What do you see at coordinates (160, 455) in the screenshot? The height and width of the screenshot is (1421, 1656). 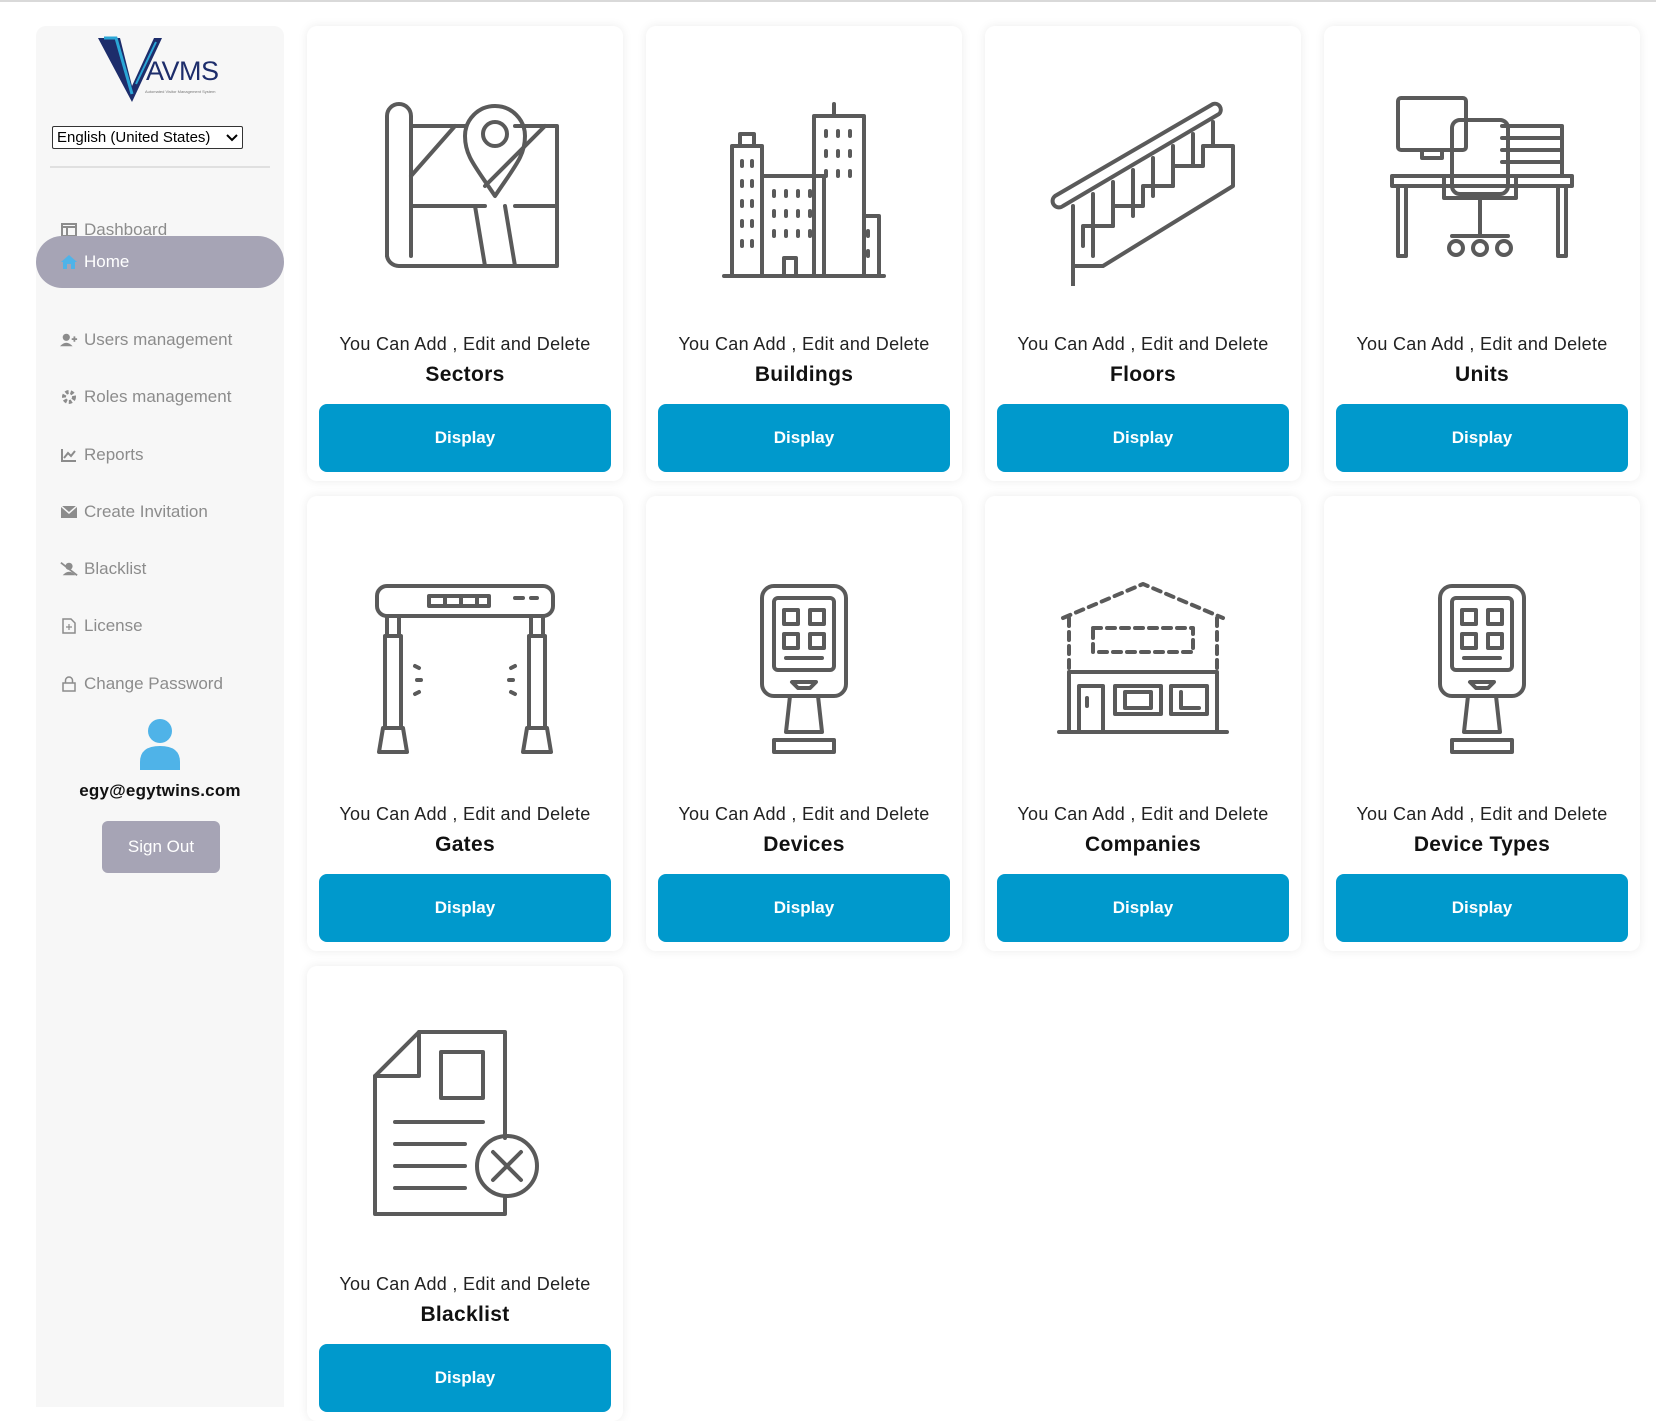 I see `sidebar-item-reports: Reports` at bounding box center [160, 455].